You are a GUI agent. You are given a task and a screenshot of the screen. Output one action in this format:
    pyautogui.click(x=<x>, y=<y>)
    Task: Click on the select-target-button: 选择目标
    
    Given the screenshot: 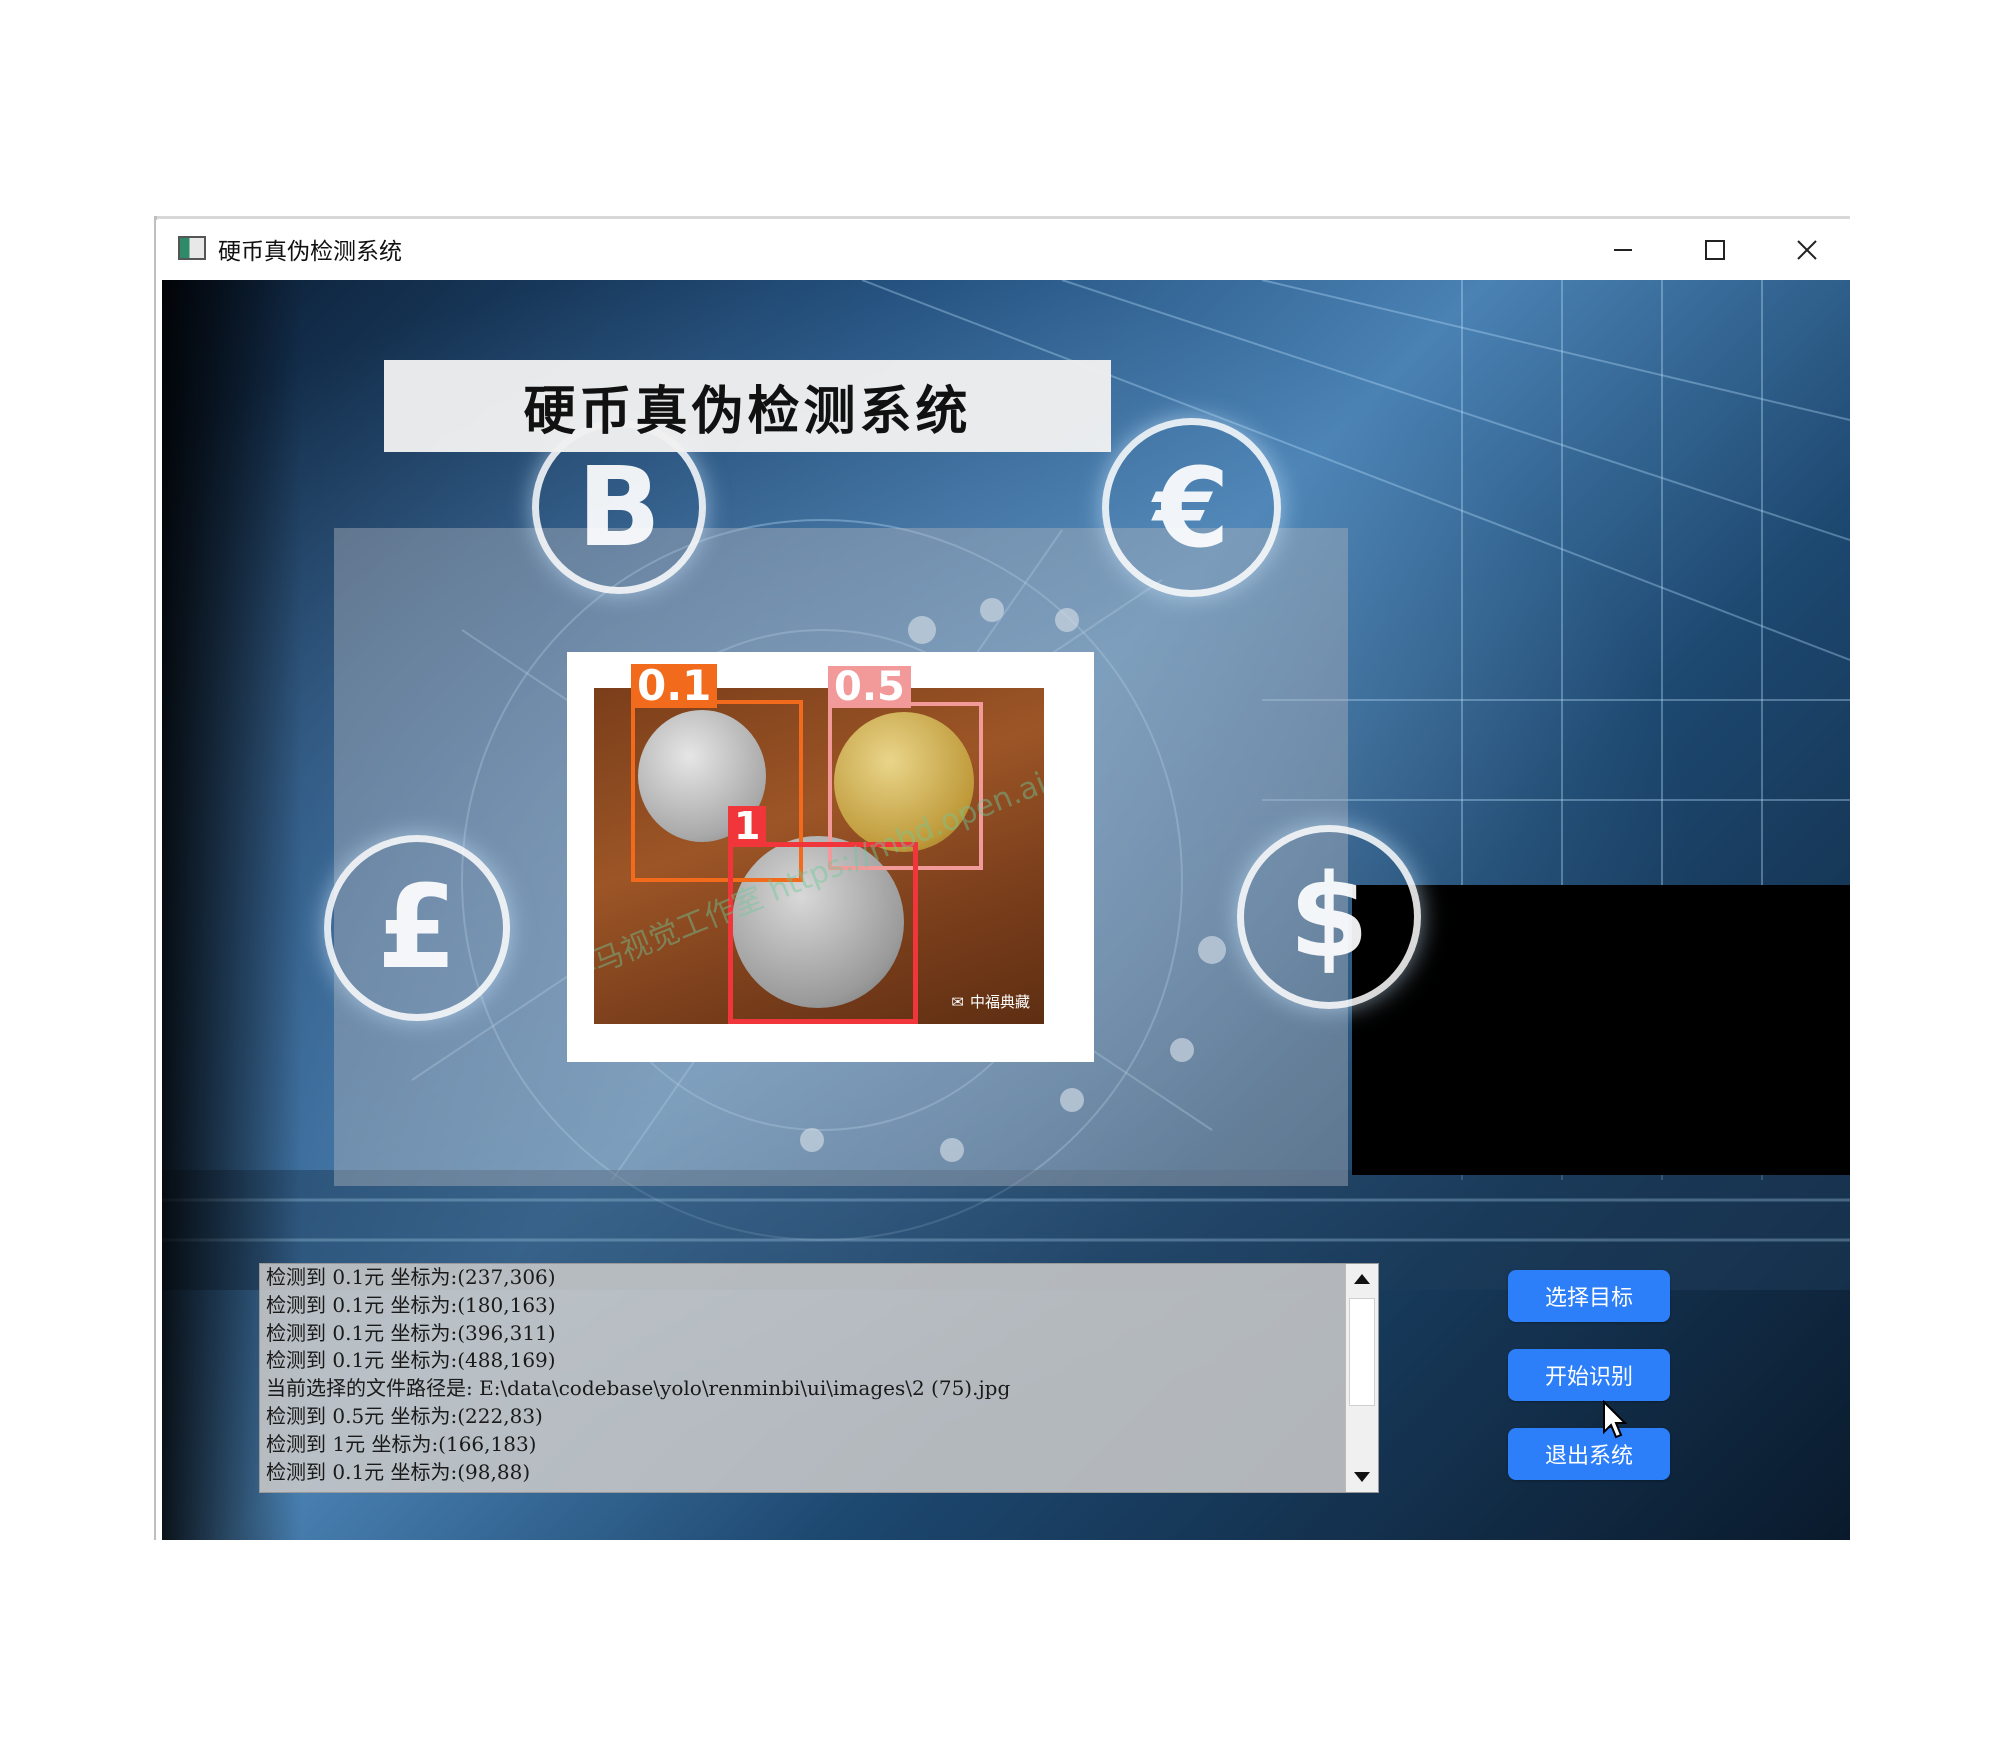 What is the action you would take?
    pyautogui.click(x=1589, y=1296)
    